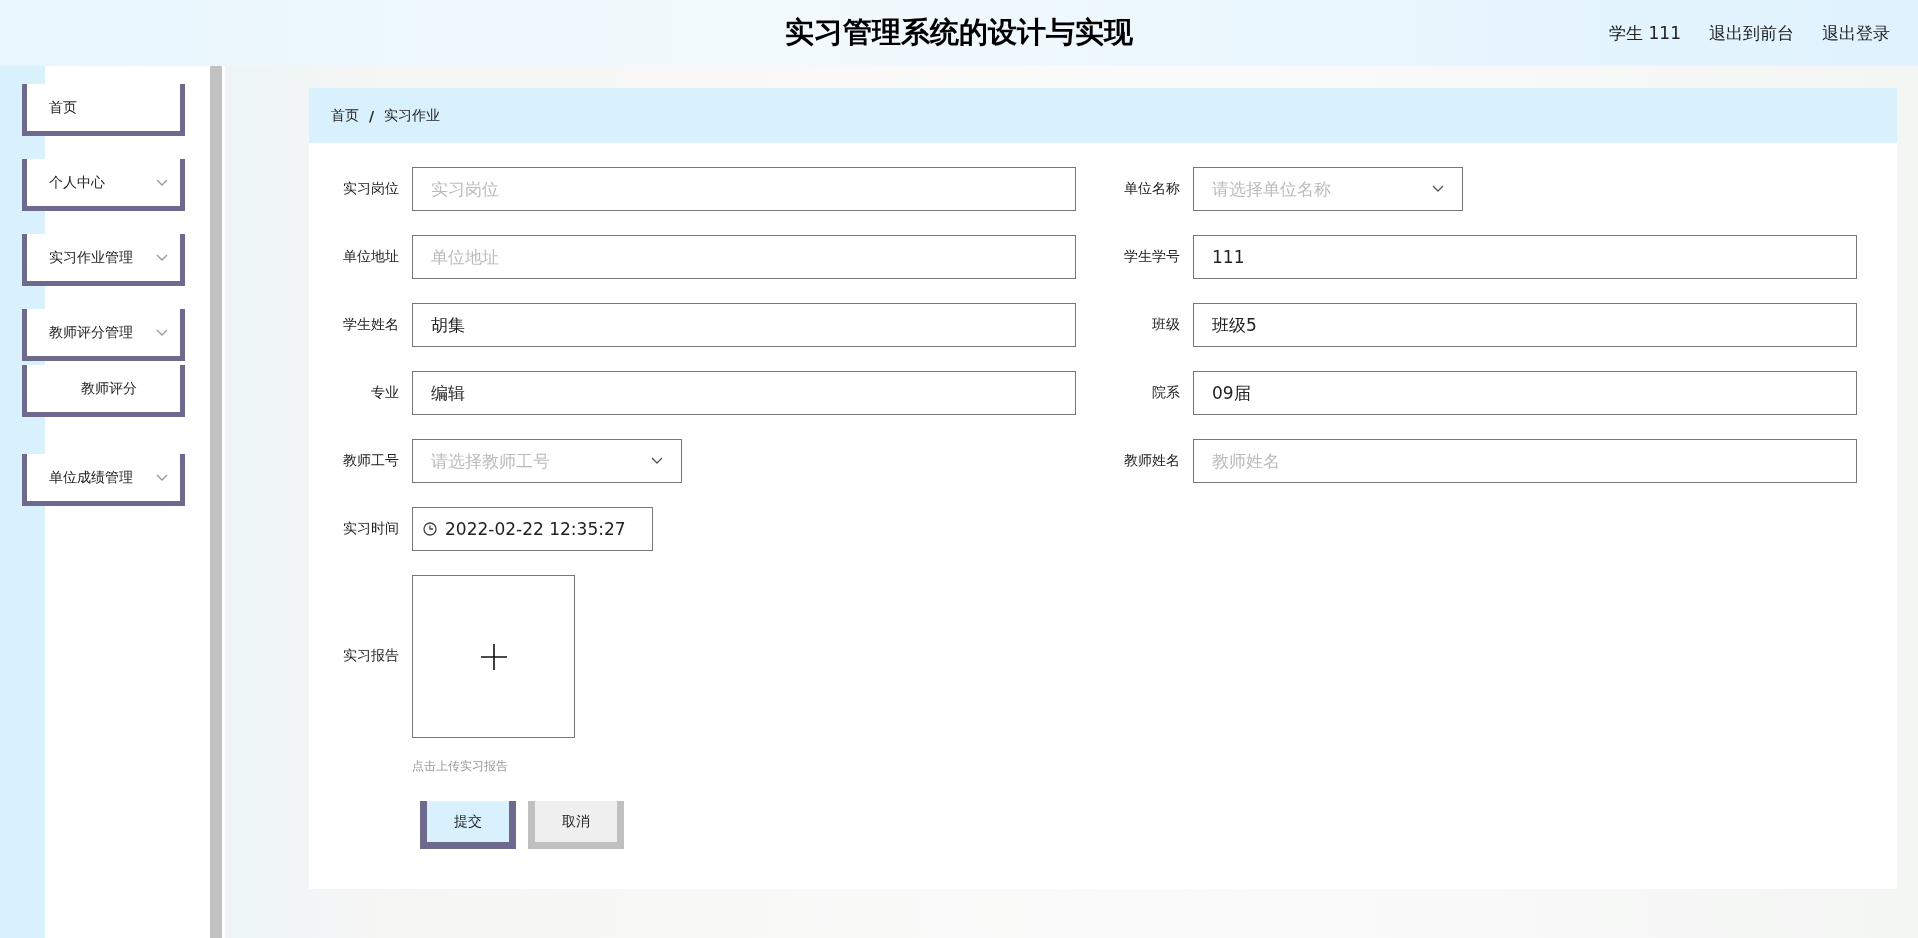  Describe the element at coordinates (103, 480) in the screenshot. I see `sidebar-item: 单位成绩管理` at that location.